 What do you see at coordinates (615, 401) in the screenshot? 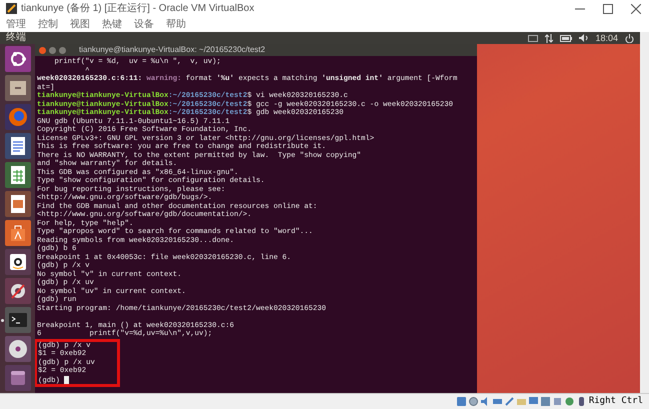
I see `host-key-label: Right Ctrl` at bounding box center [615, 401].